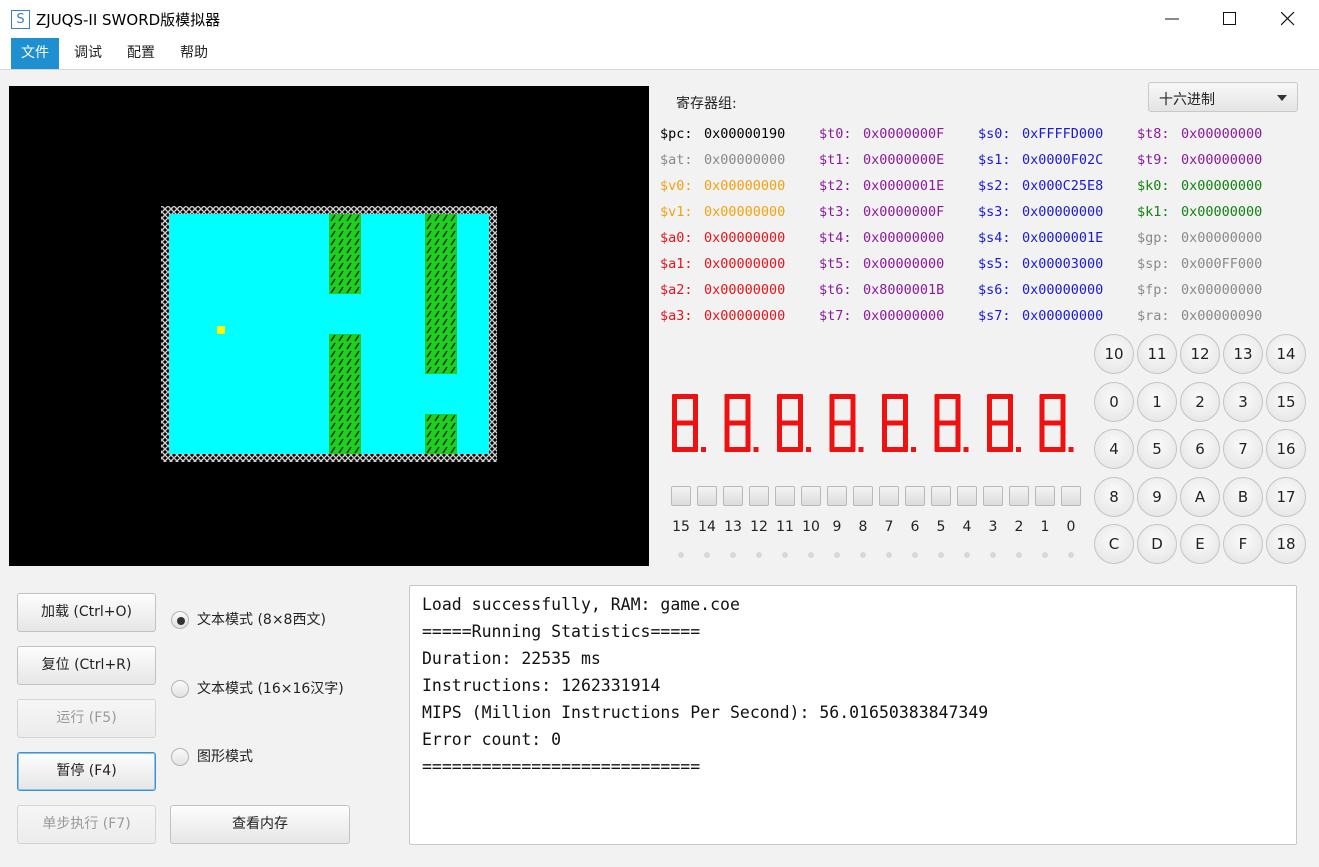 This screenshot has width=1319, height=867. Describe the element at coordinates (745, 134) in the screenshot. I see `register-value: 0x00000190` at that location.